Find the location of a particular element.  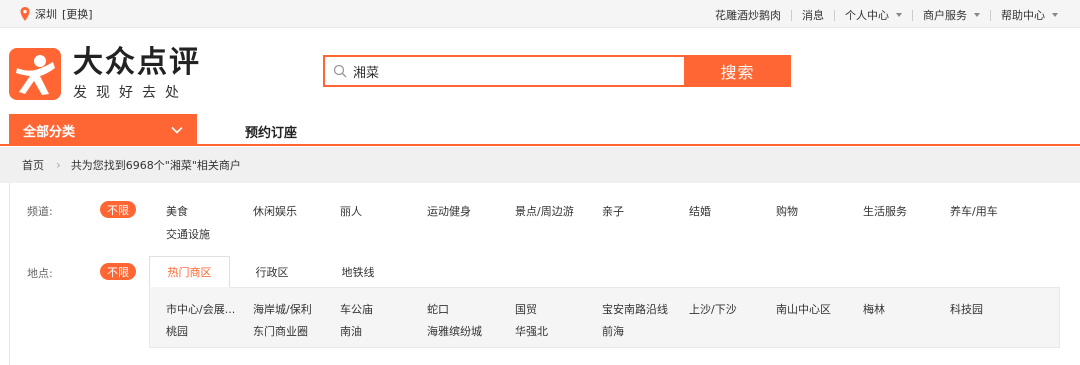

user-center-menu: 个人中心 is located at coordinates (873, 15).